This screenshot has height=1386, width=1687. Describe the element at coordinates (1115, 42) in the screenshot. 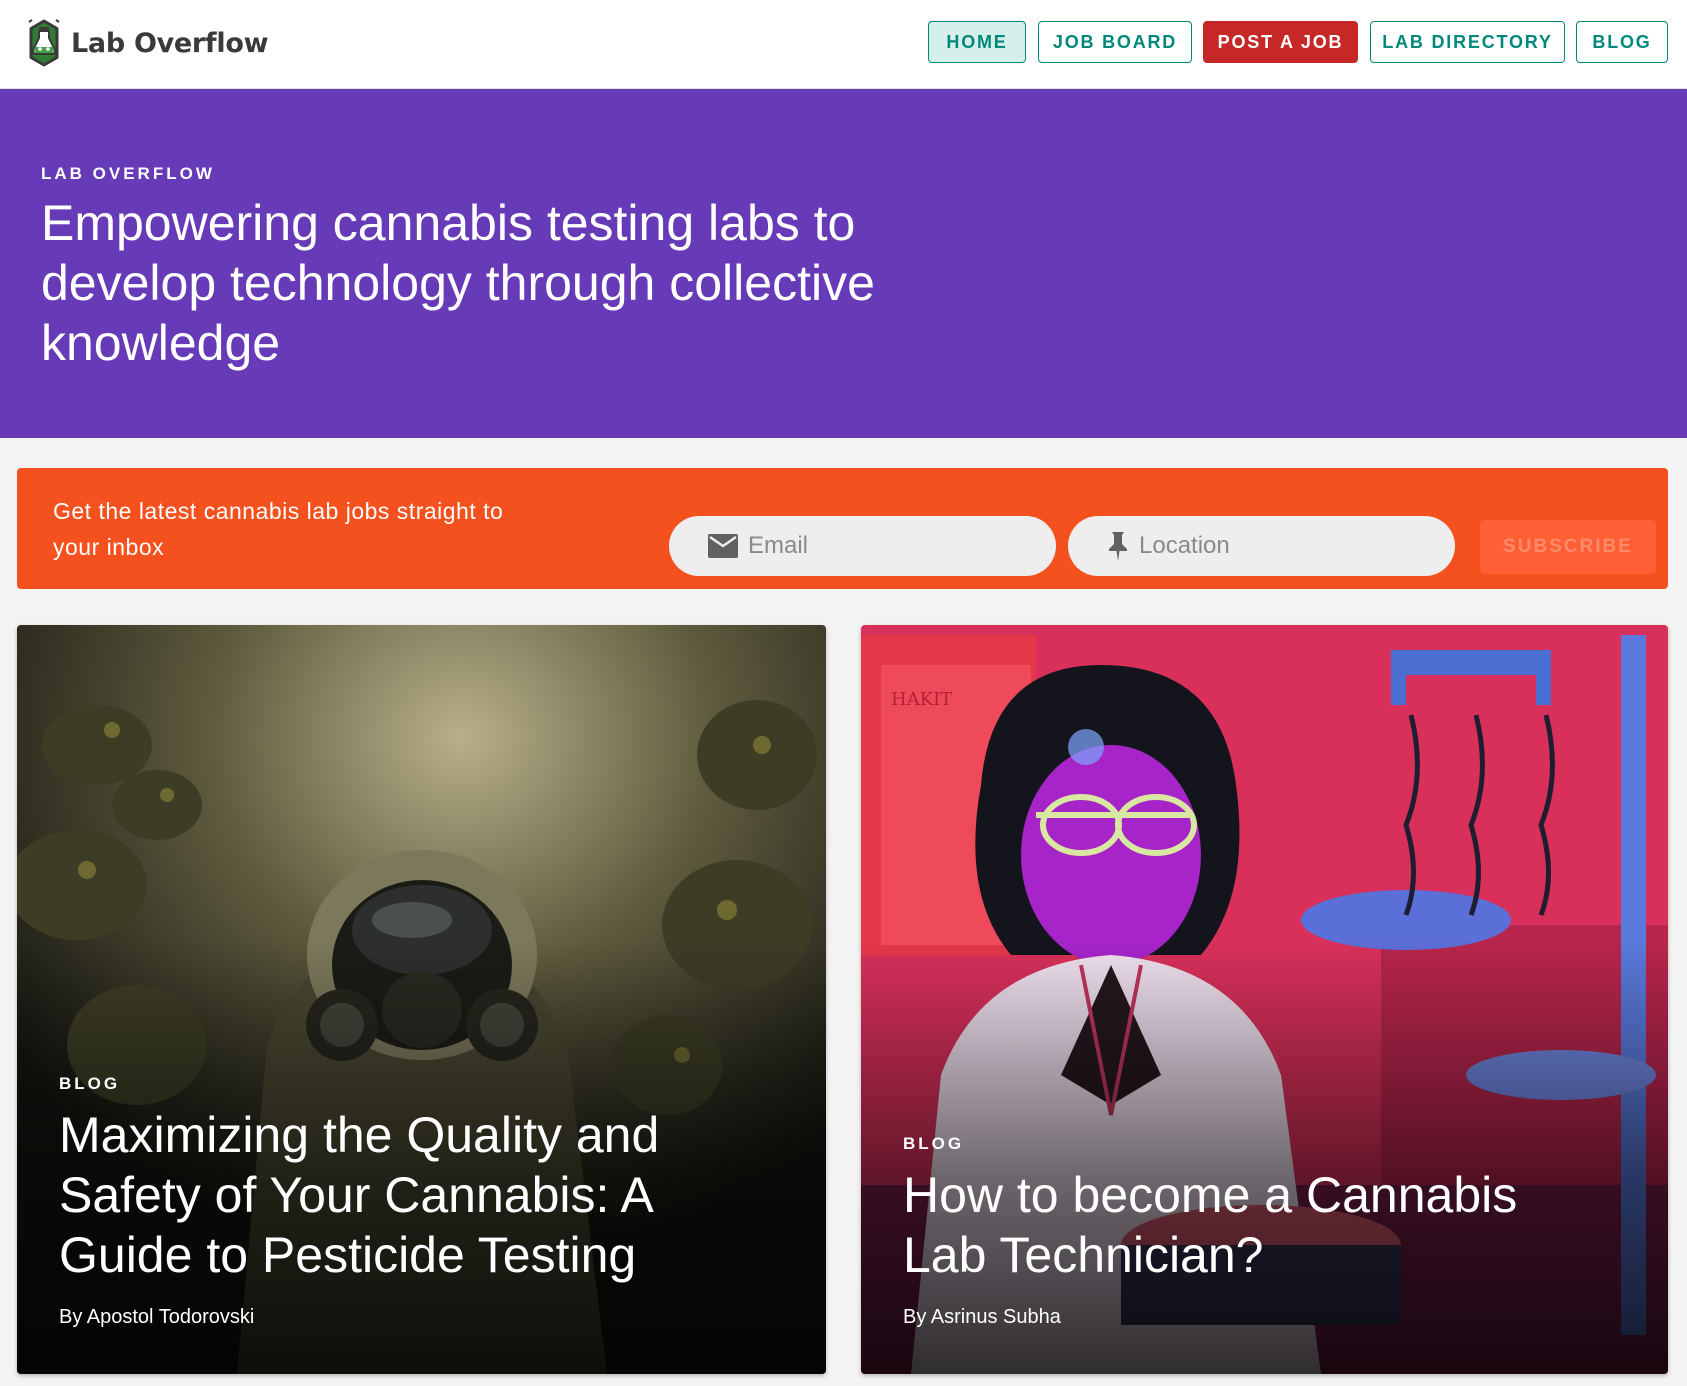

I see `nav-job-board-button: JOB BOARD` at that location.